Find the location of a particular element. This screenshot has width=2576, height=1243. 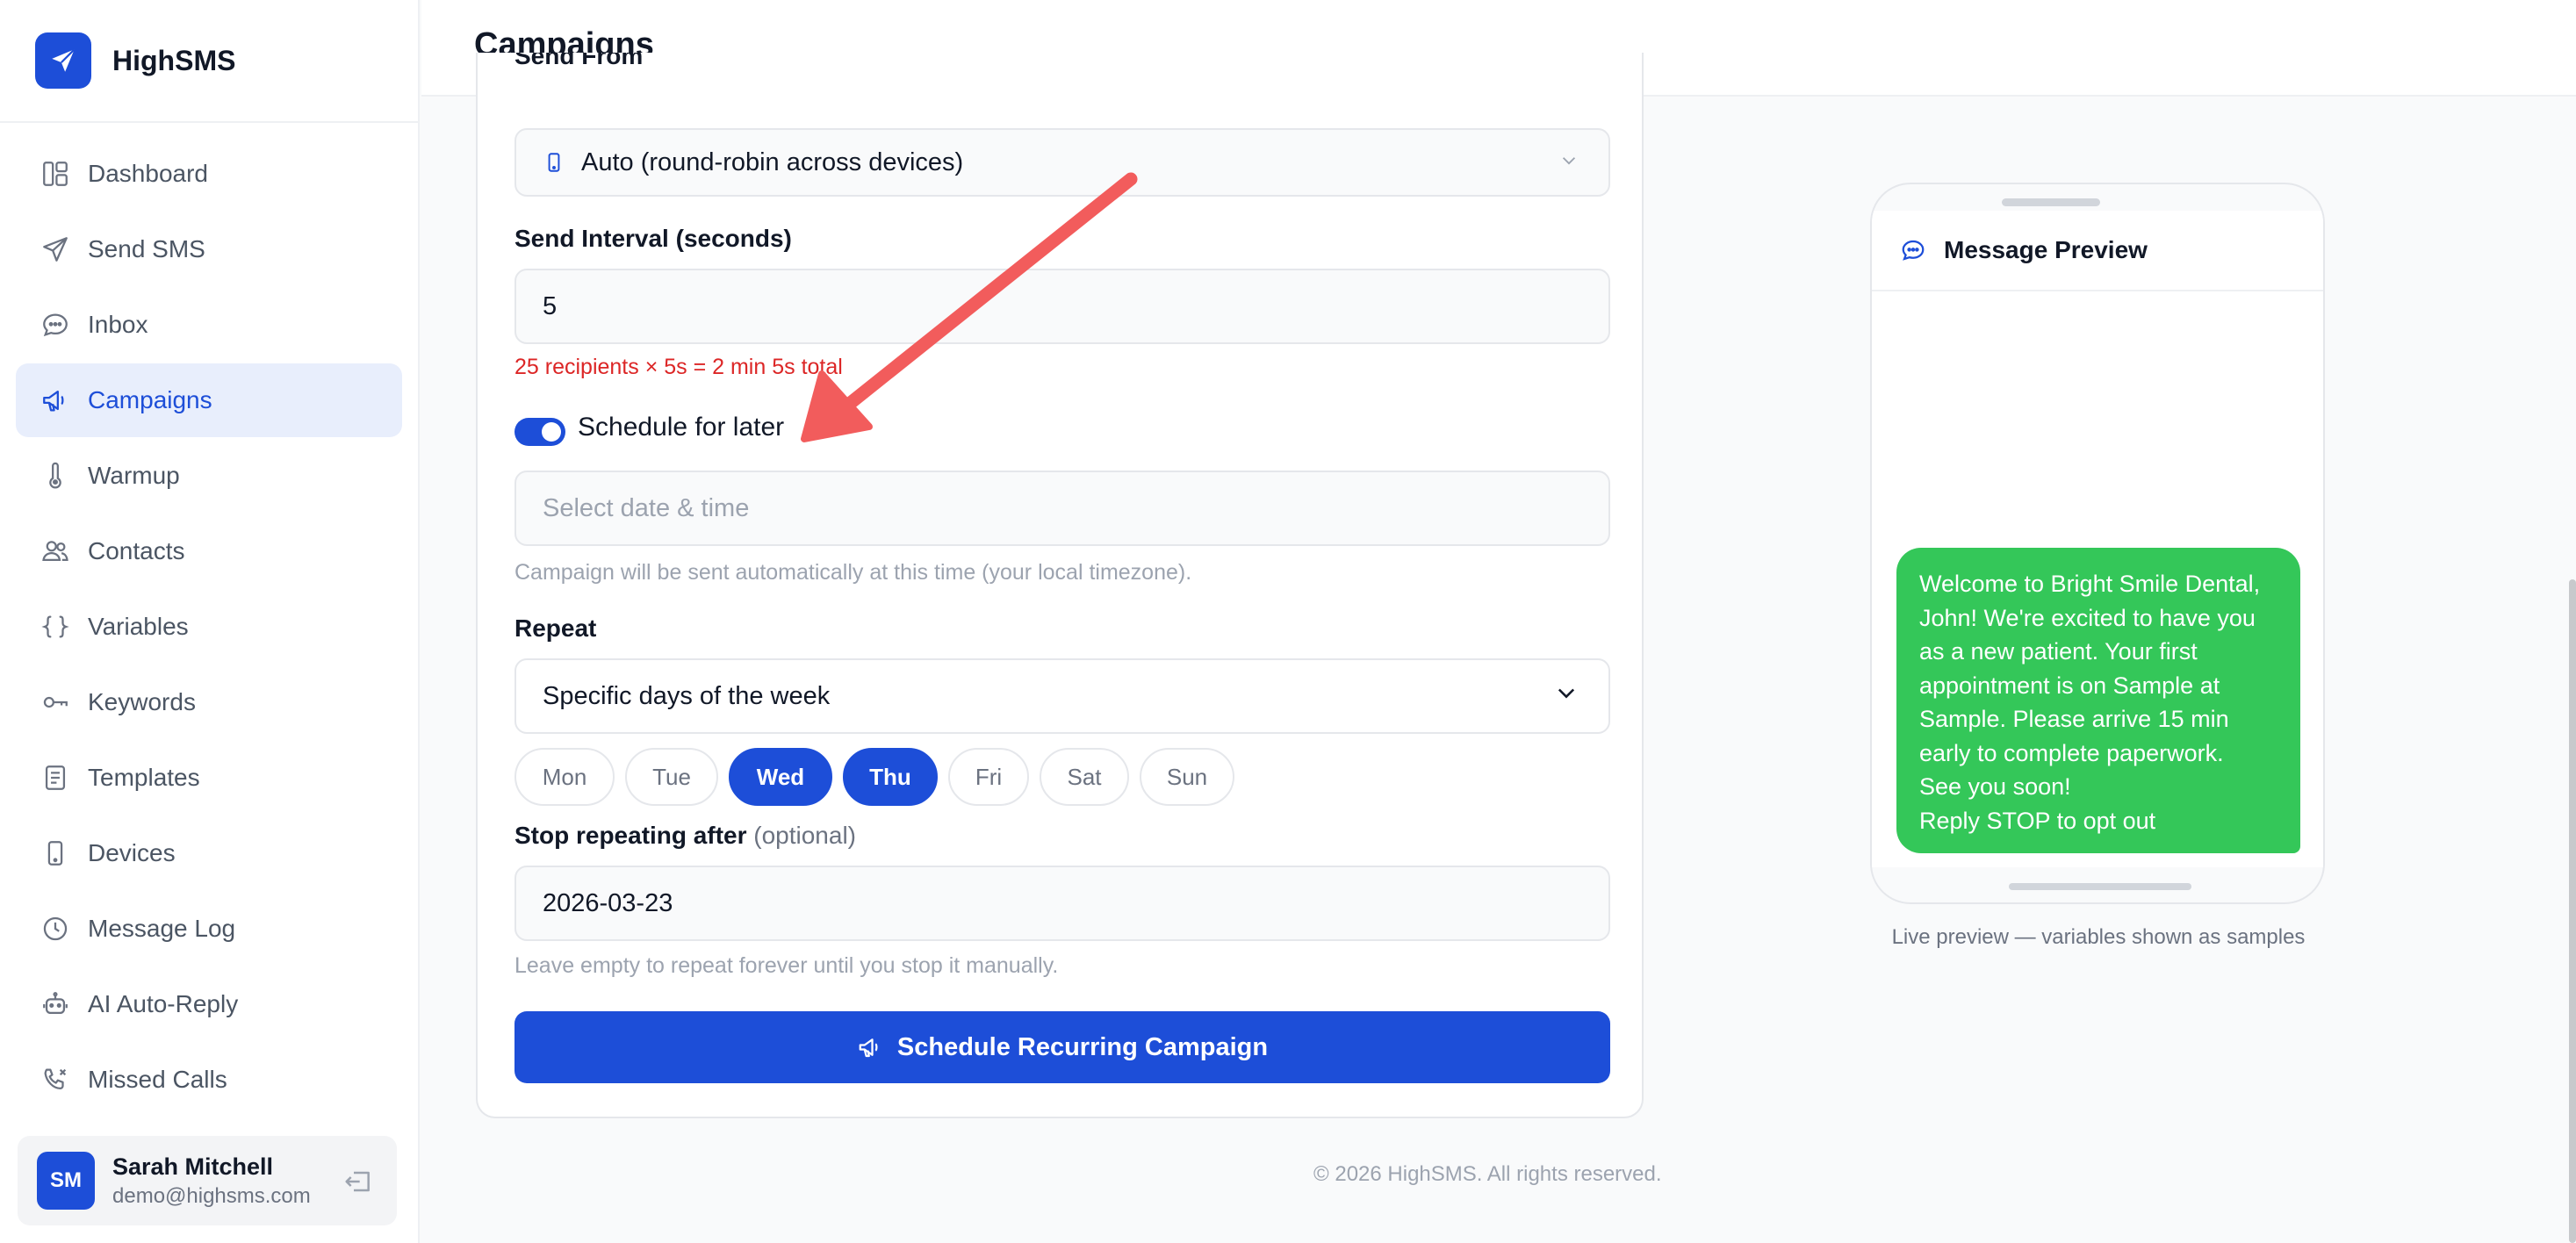

thermometer-icon is located at coordinates (55, 476).